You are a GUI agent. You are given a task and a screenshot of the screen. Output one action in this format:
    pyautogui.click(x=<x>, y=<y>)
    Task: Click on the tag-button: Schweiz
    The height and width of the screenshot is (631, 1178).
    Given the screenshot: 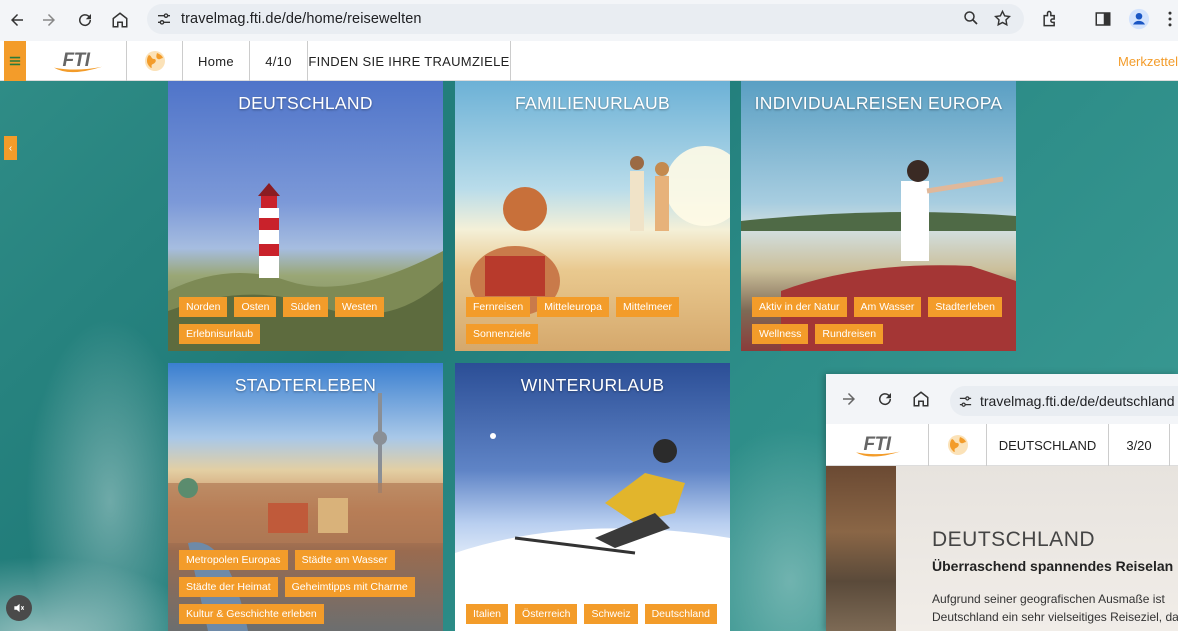 What is the action you would take?
    pyautogui.click(x=611, y=614)
    